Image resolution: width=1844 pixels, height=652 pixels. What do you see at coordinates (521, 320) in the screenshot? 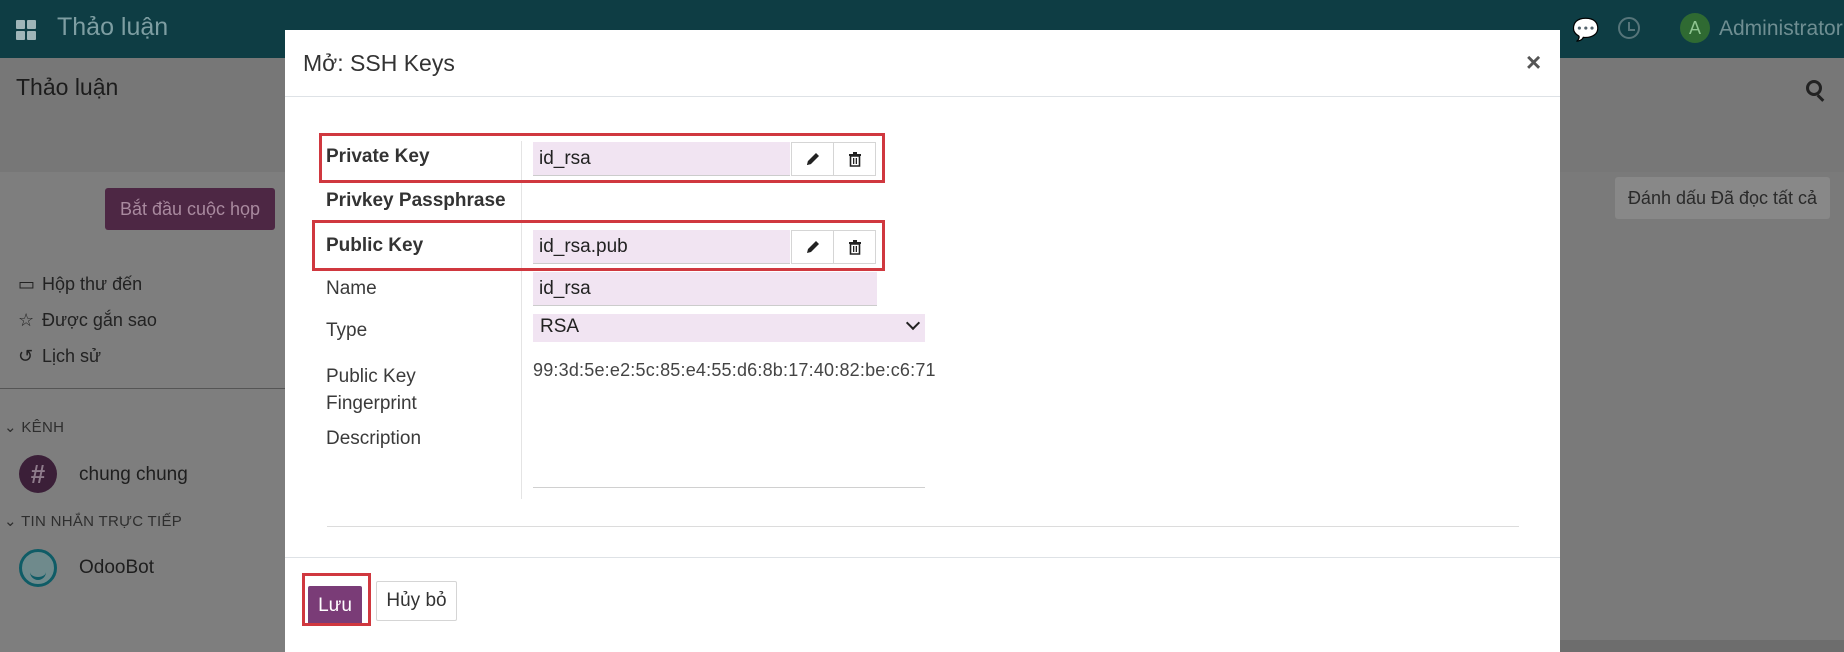
I see `form-column-divider` at bounding box center [521, 320].